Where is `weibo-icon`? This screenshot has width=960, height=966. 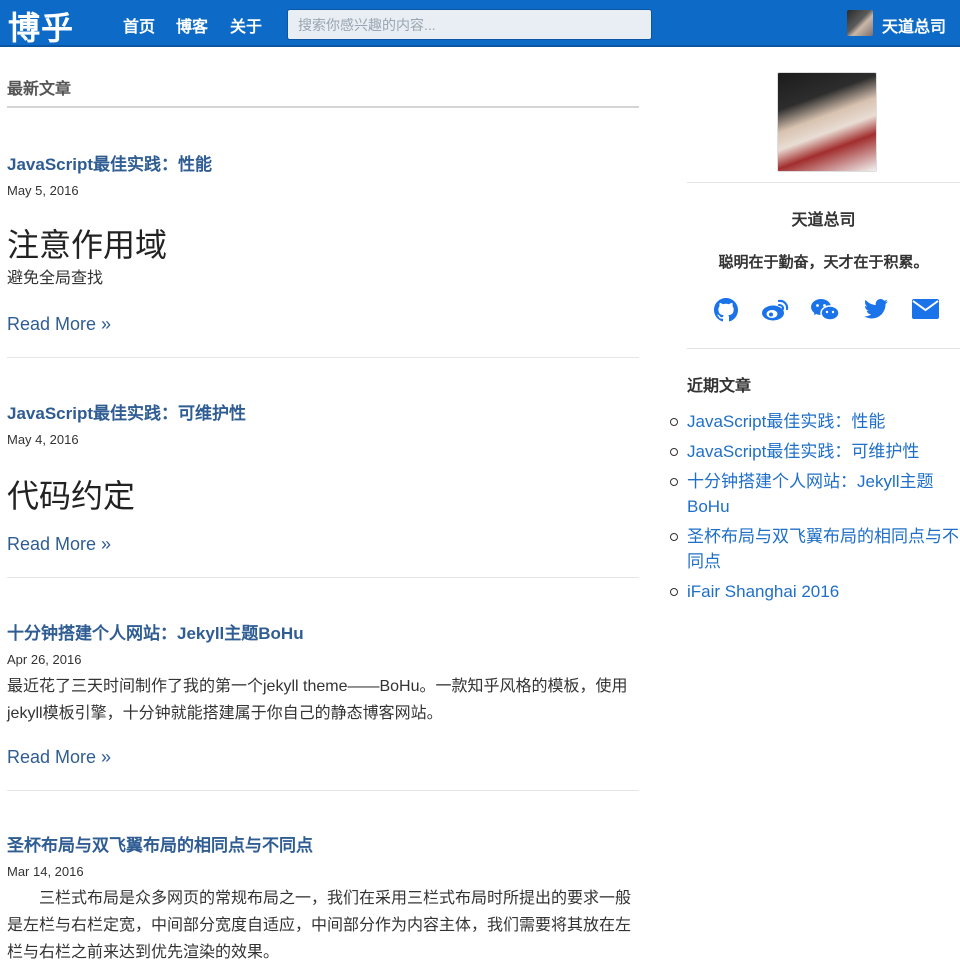 weibo-icon is located at coordinates (775, 310).